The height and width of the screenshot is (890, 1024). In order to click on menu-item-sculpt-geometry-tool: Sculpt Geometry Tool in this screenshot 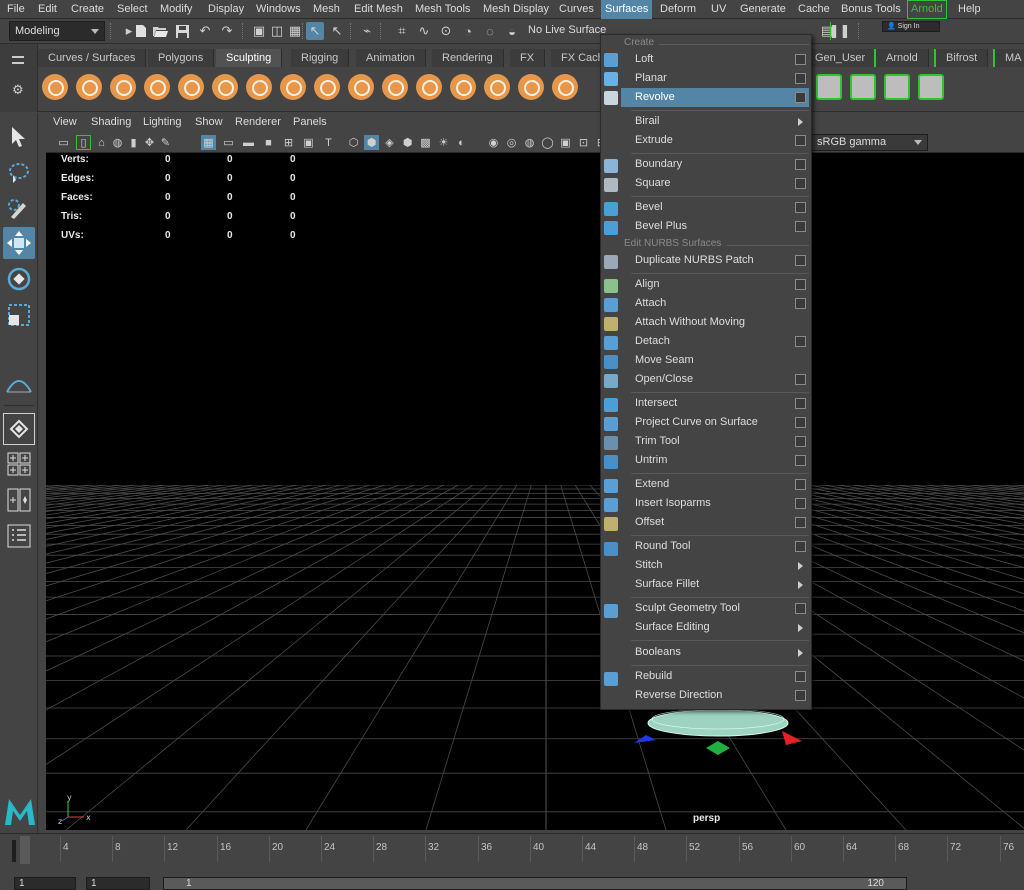, I will do `click(715, 608)`.